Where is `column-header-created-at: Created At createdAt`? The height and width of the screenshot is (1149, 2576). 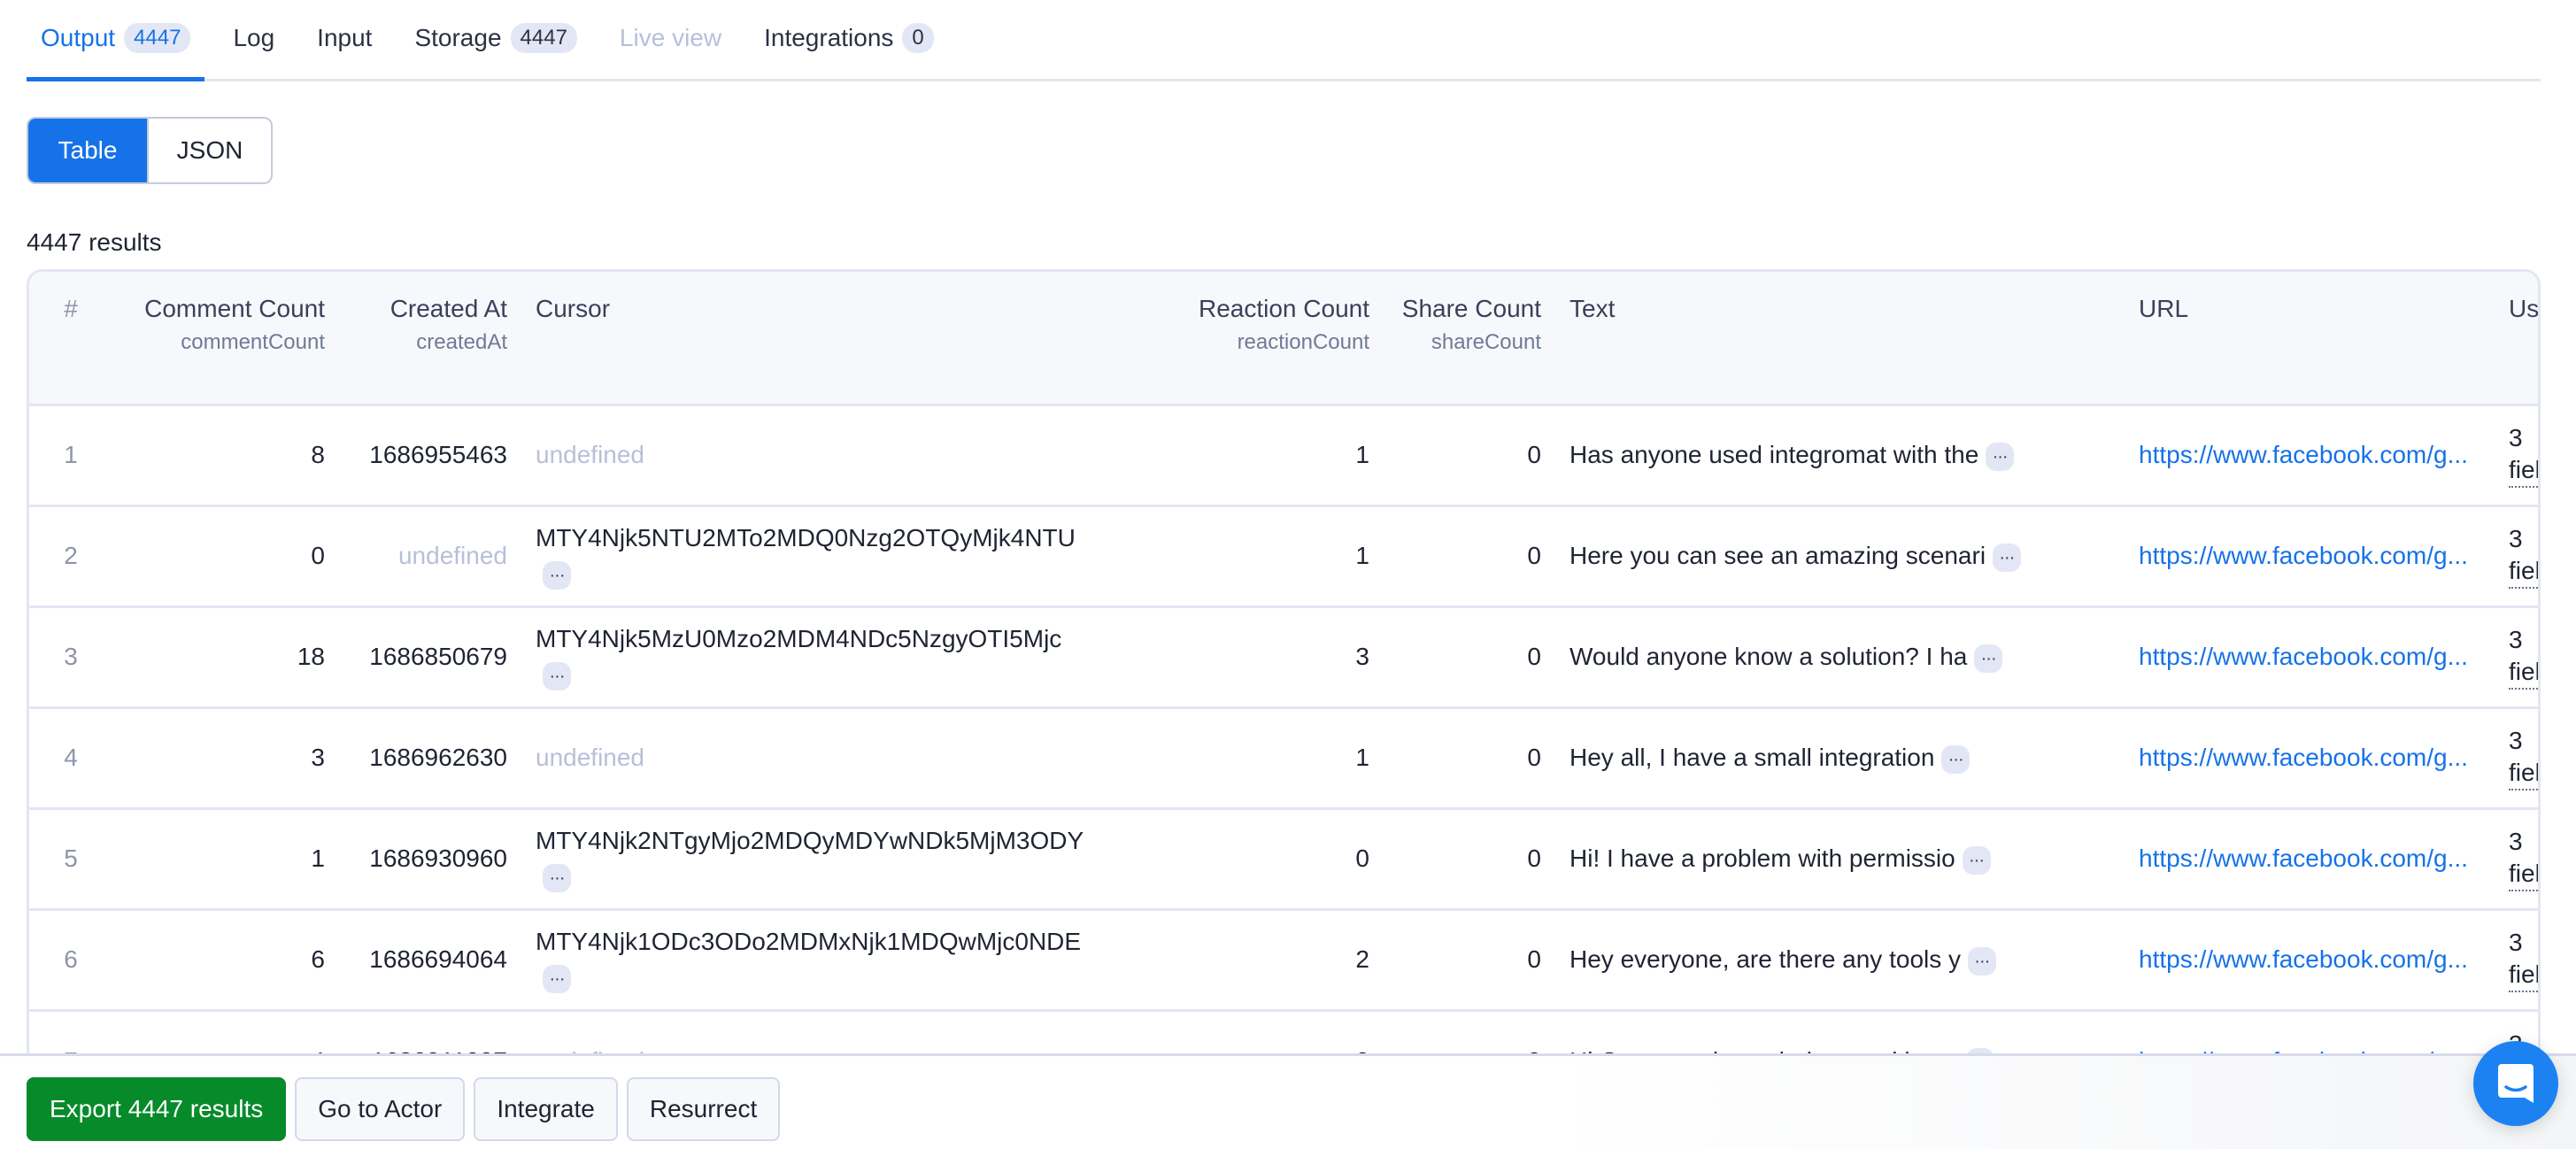 column-header-created-at: Created At createdAt is located at coordinates (430, 338).